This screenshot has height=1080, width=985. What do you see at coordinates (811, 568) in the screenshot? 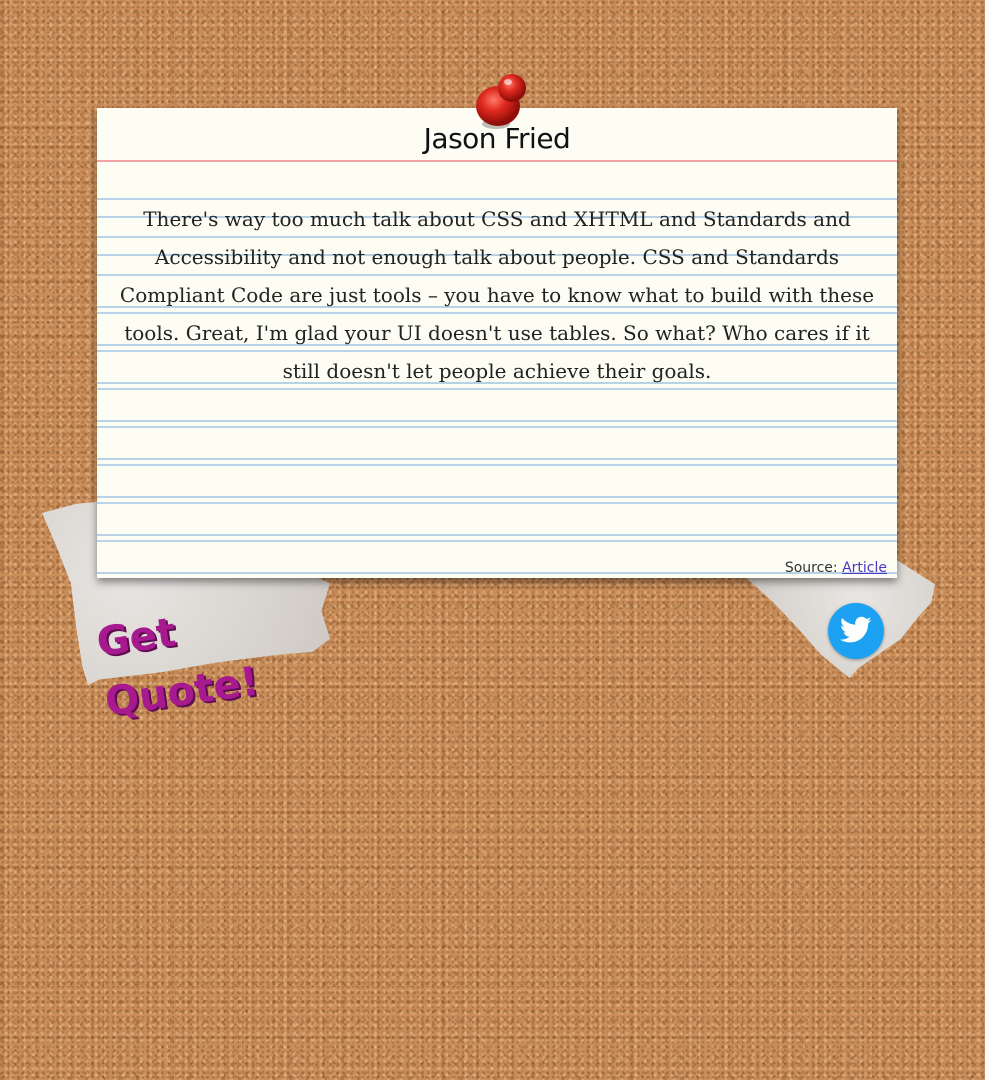
I see `source-label: Source:` at bounding box center [811, 568].